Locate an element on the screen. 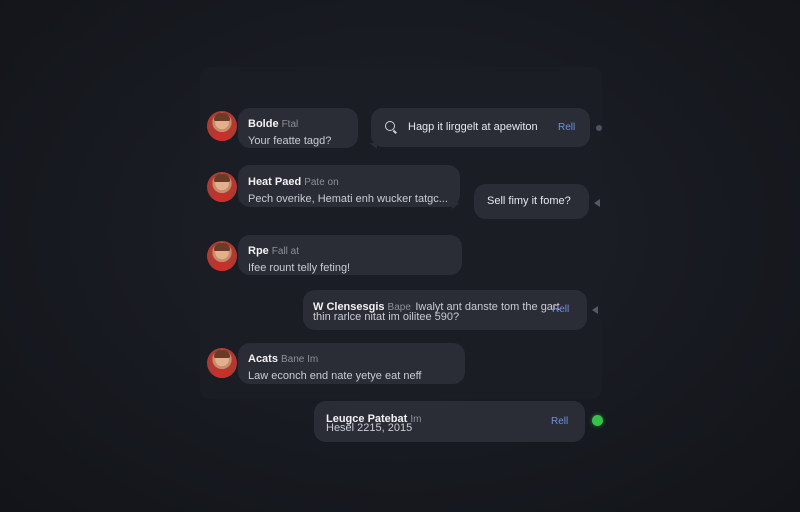 This screenshot has width=800, height=512. sender-name: Acats is located at coordinates (263, 359).